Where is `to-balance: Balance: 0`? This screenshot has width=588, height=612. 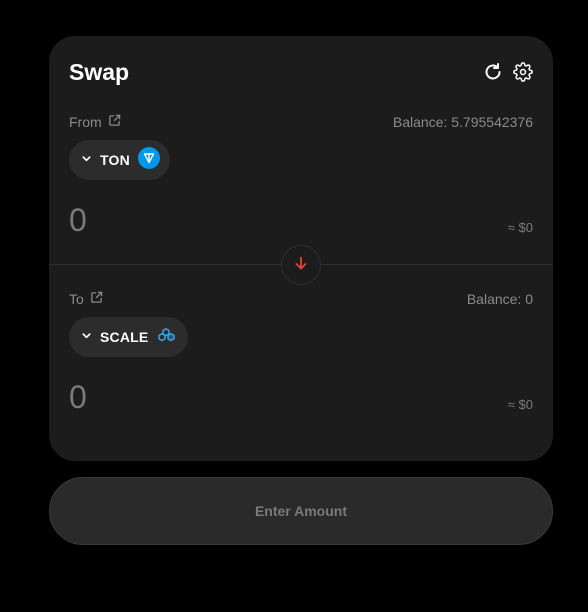 to-balance: Balance: 0 is located at coordinates (499, 299).